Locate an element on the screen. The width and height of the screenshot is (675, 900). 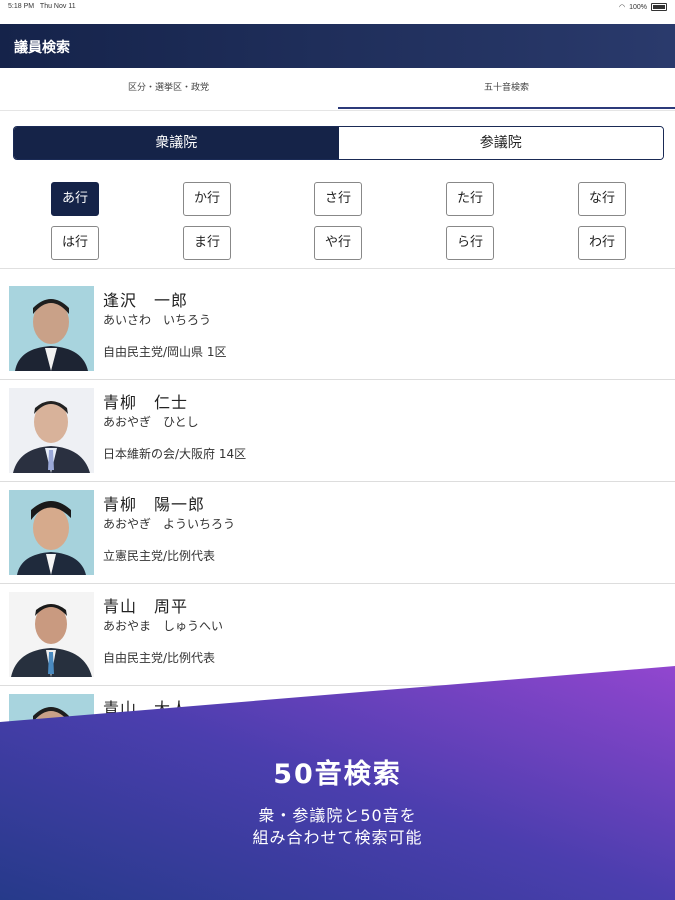
member-row: 青柳 仁士 あおやぎ ひとし 日本維新の会/大阪府 14区 is located at coordinates (337, 430).